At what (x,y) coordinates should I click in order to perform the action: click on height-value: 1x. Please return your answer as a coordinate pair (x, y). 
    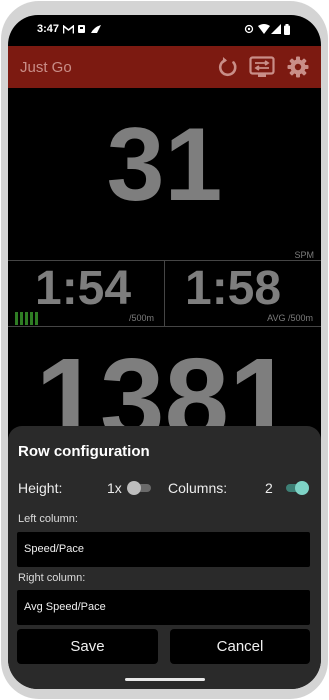
    Looking at the image, I should click on (114, 488).